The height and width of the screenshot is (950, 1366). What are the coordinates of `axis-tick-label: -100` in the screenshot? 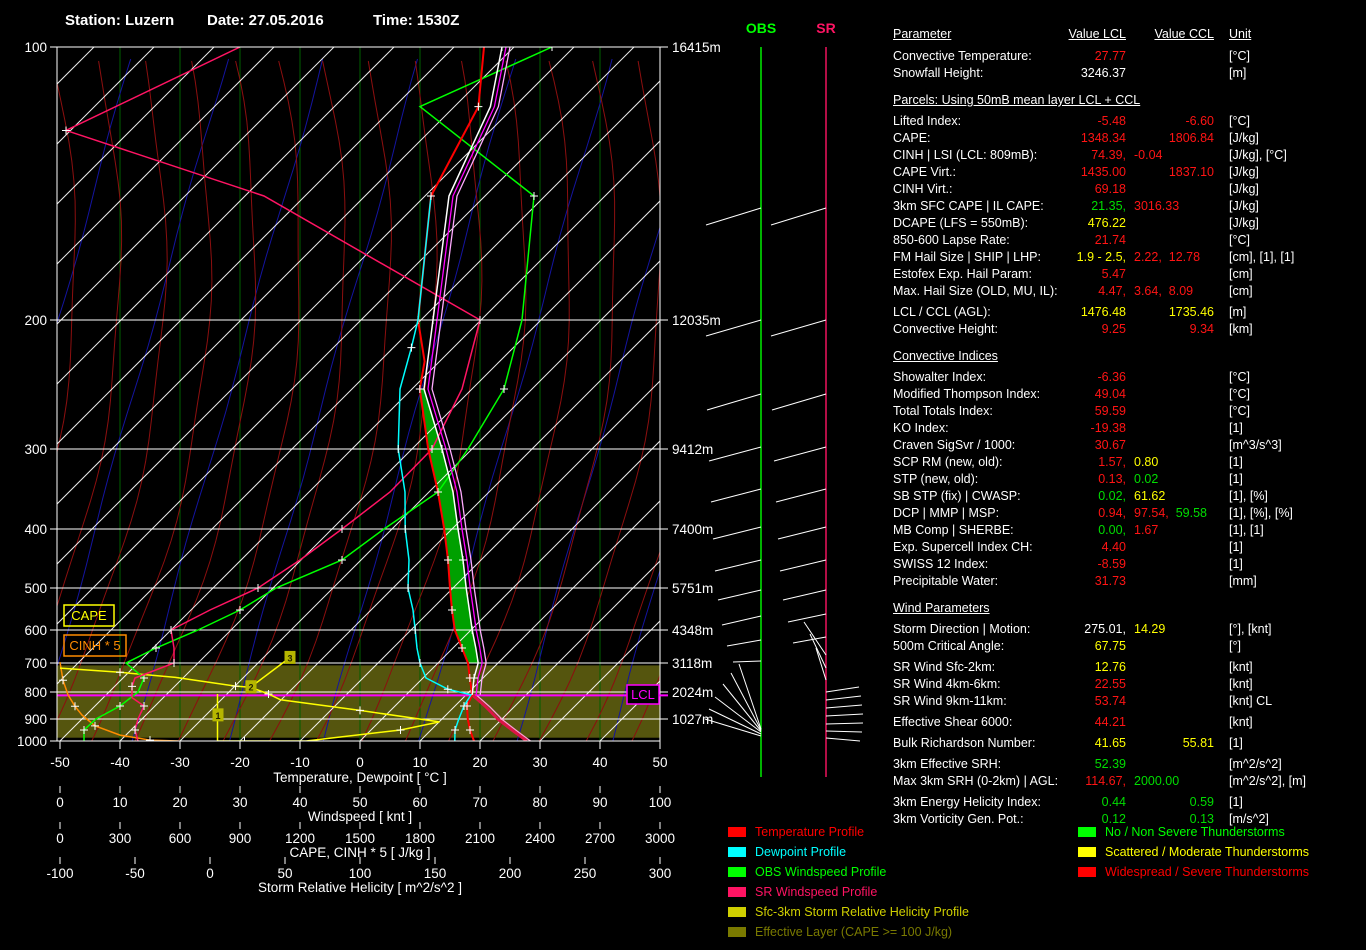 It's located at (59, 873).